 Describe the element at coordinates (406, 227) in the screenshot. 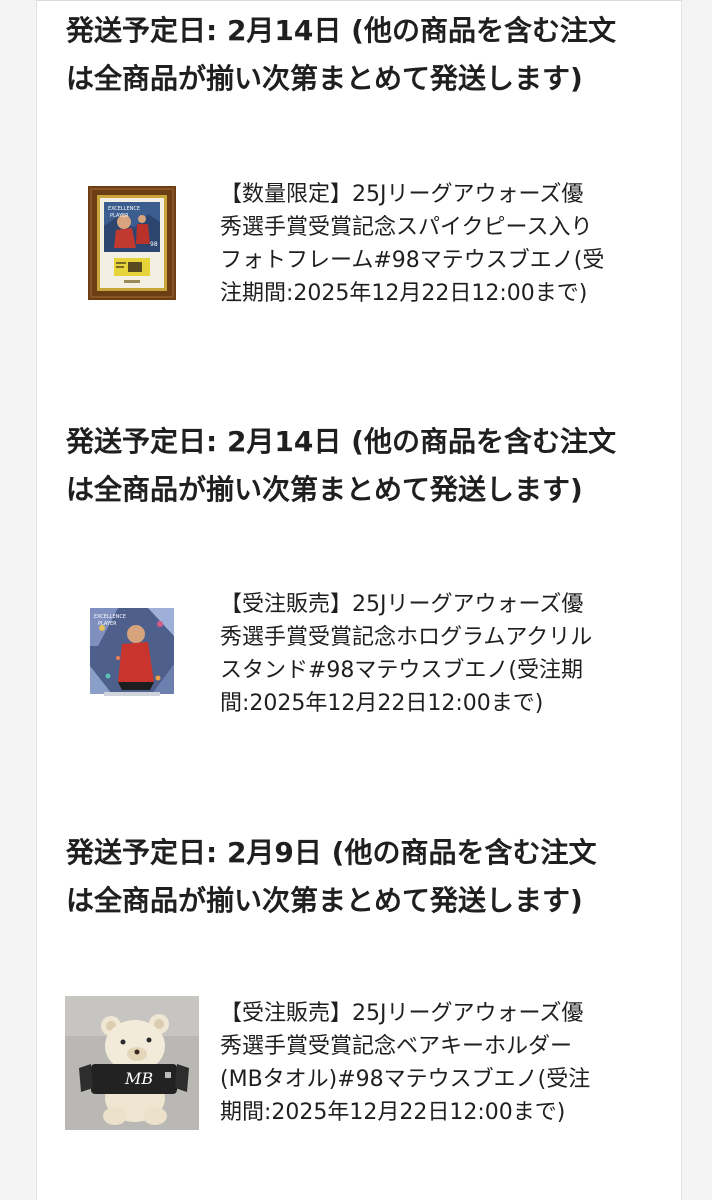

I see `product-name-line: 秀選手賞受賞記念スパイクピース入り` at that location.